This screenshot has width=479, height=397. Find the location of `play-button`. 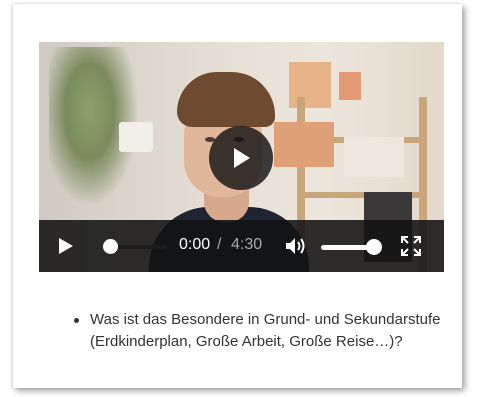

play-button is located at coordinates (66, 246).